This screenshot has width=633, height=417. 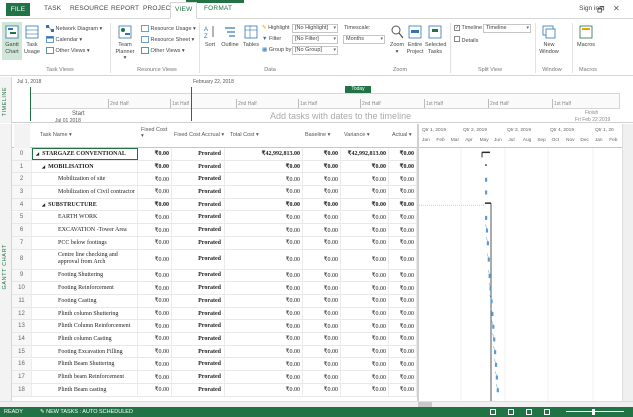 What do you see at coordinates (22, 166) in the screenshot?
I see `row-id: 1` at bounding box center [22, 166].